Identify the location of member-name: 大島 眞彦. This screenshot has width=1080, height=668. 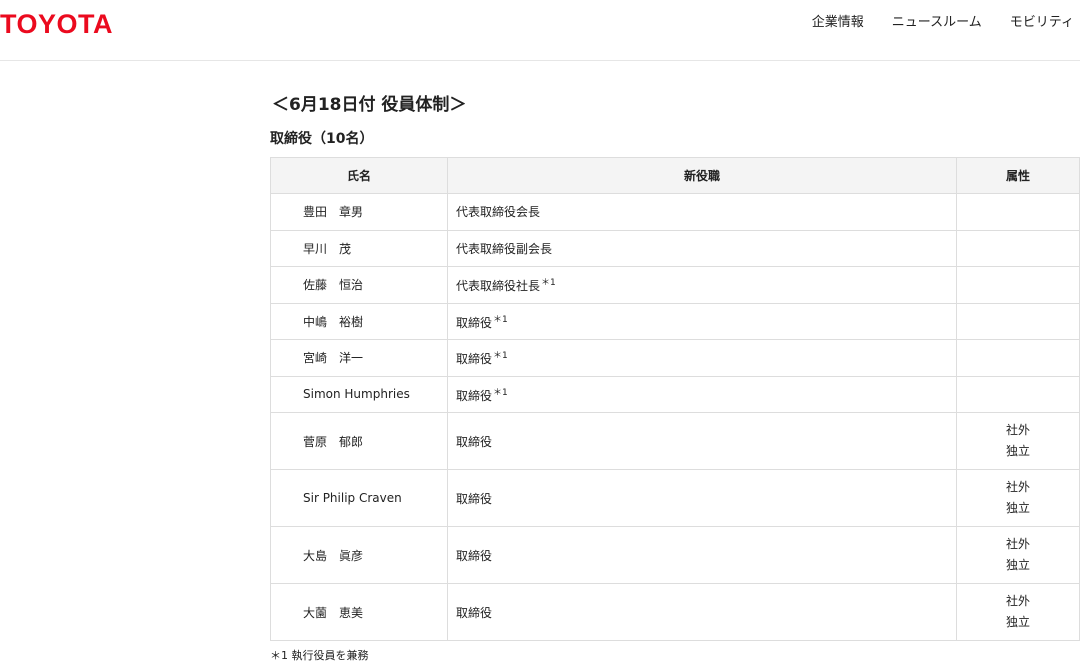
(359, 555).